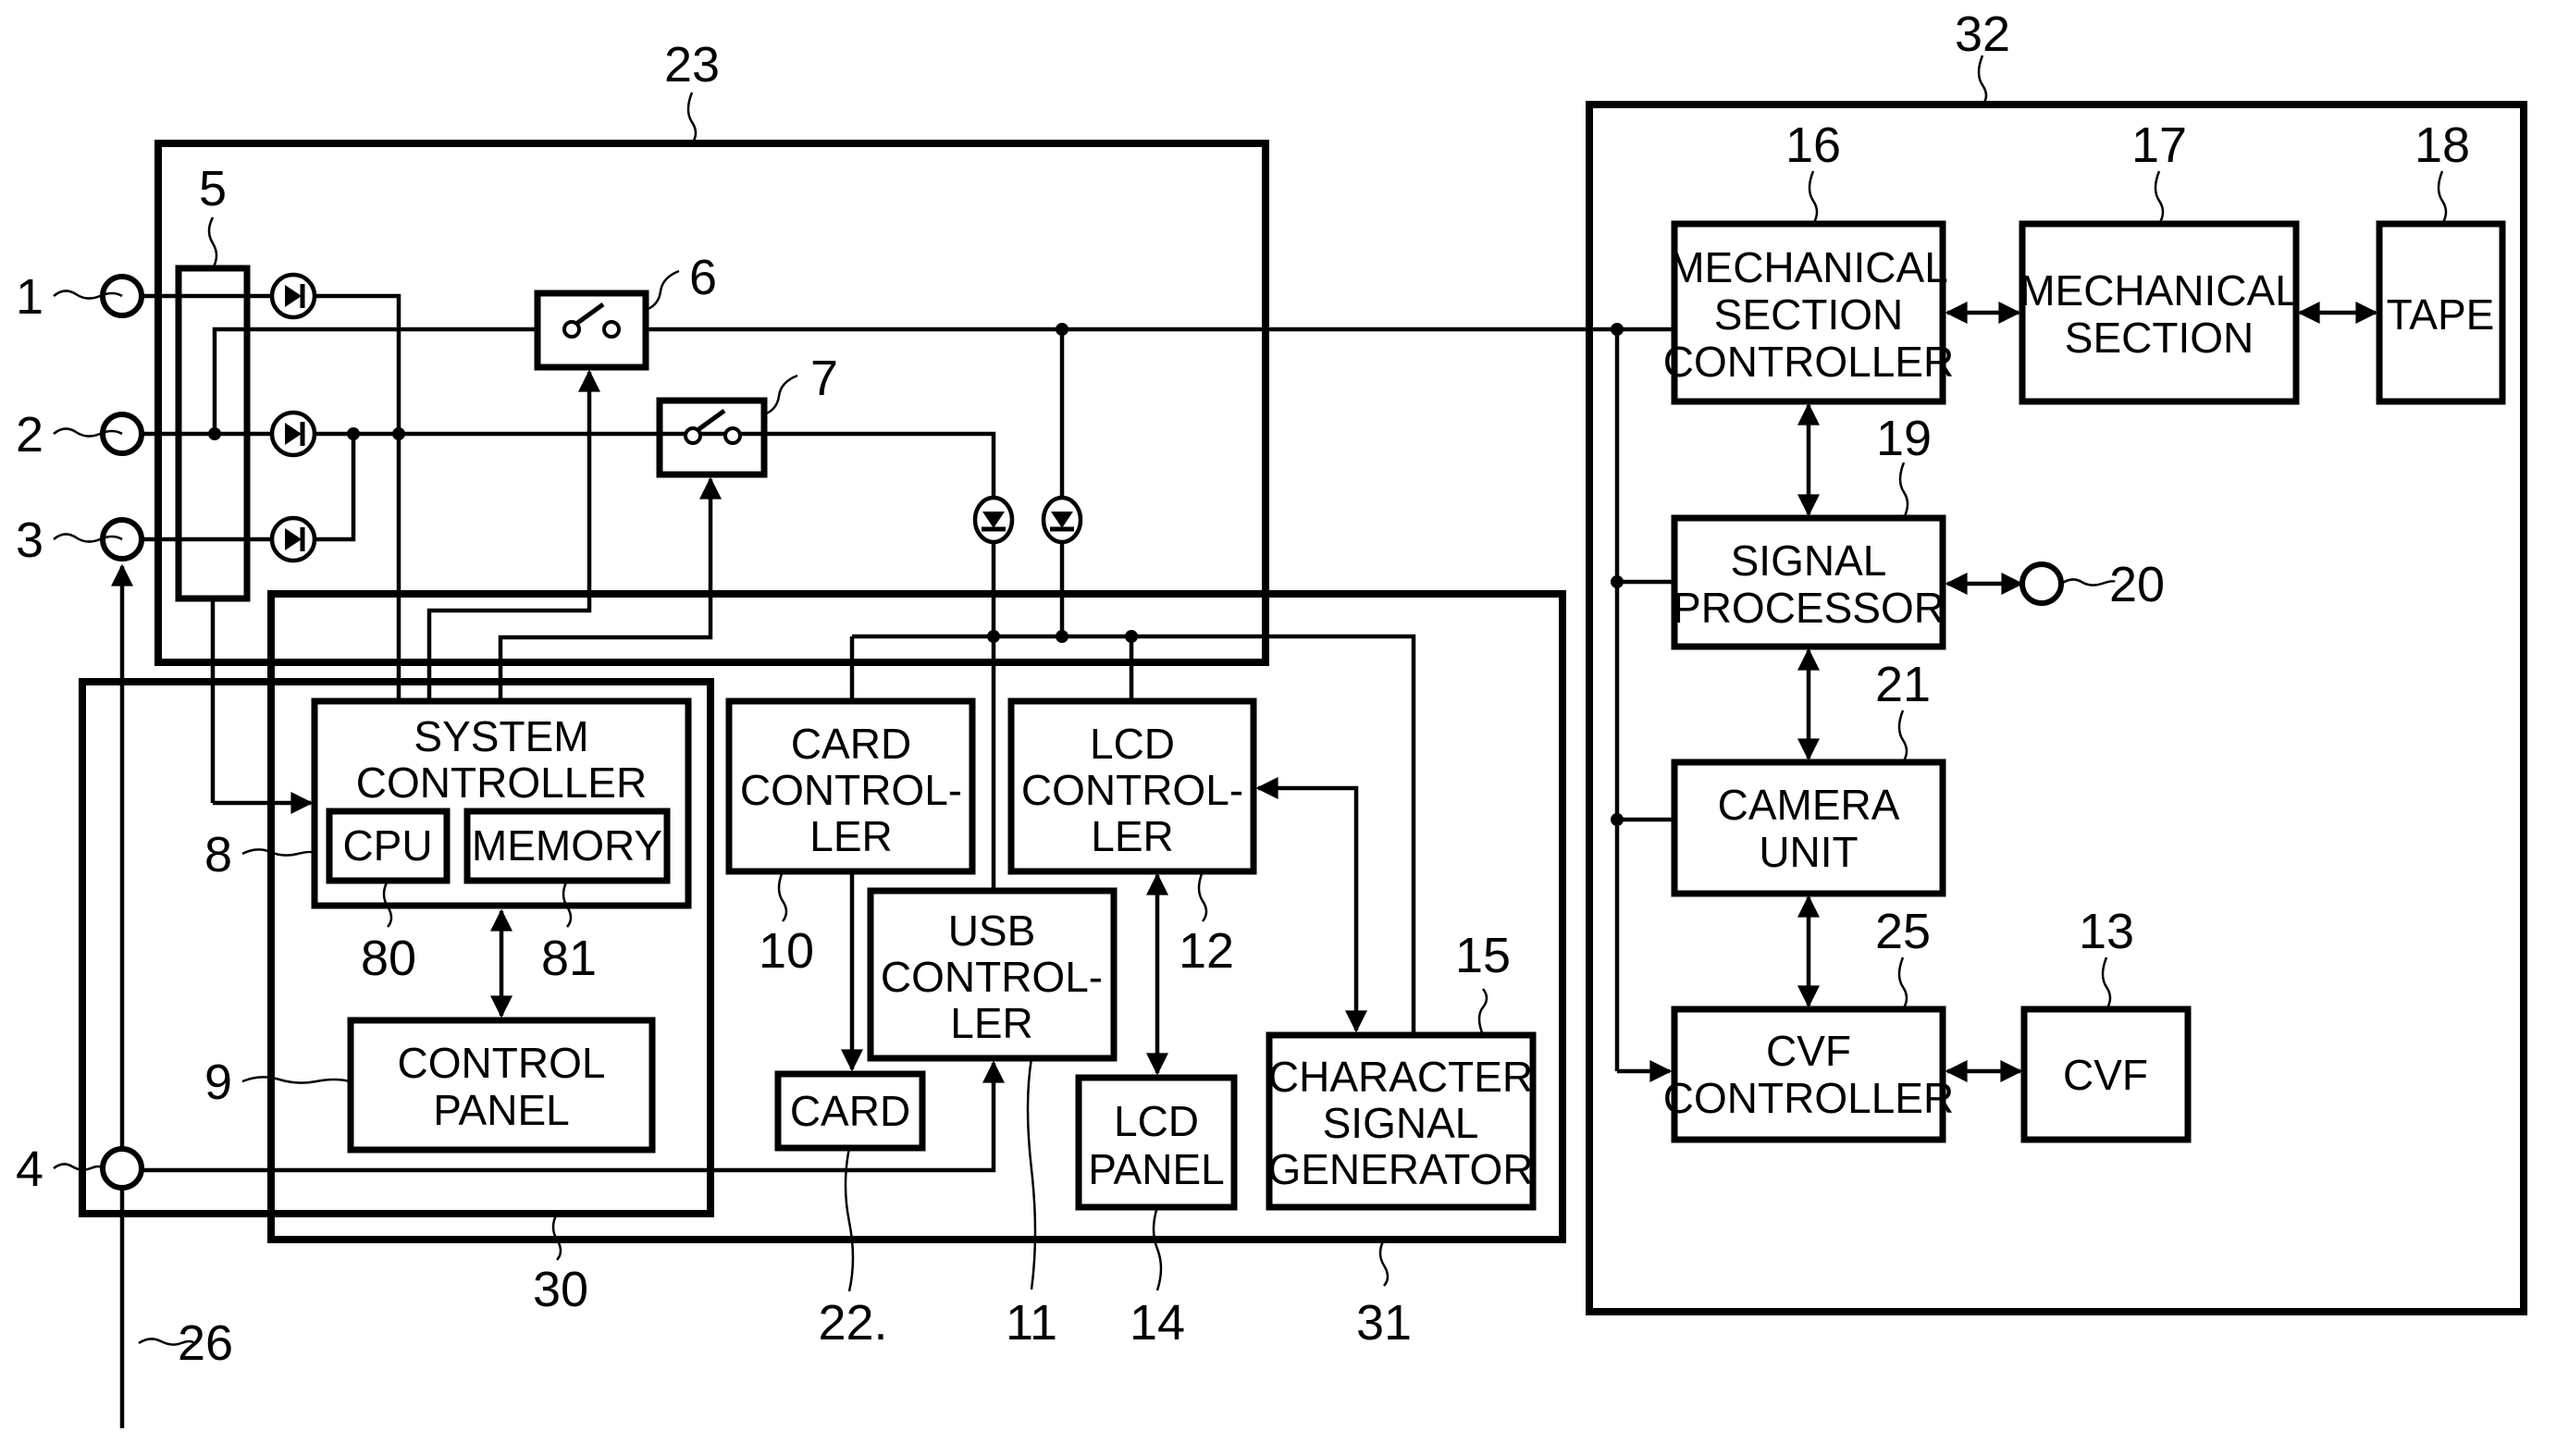 This screenshot has height=1456, width=2569. Describe the element at coordinates (1400, 1169) in the screenshot. I see `block-label: GENERATOR` at that location.